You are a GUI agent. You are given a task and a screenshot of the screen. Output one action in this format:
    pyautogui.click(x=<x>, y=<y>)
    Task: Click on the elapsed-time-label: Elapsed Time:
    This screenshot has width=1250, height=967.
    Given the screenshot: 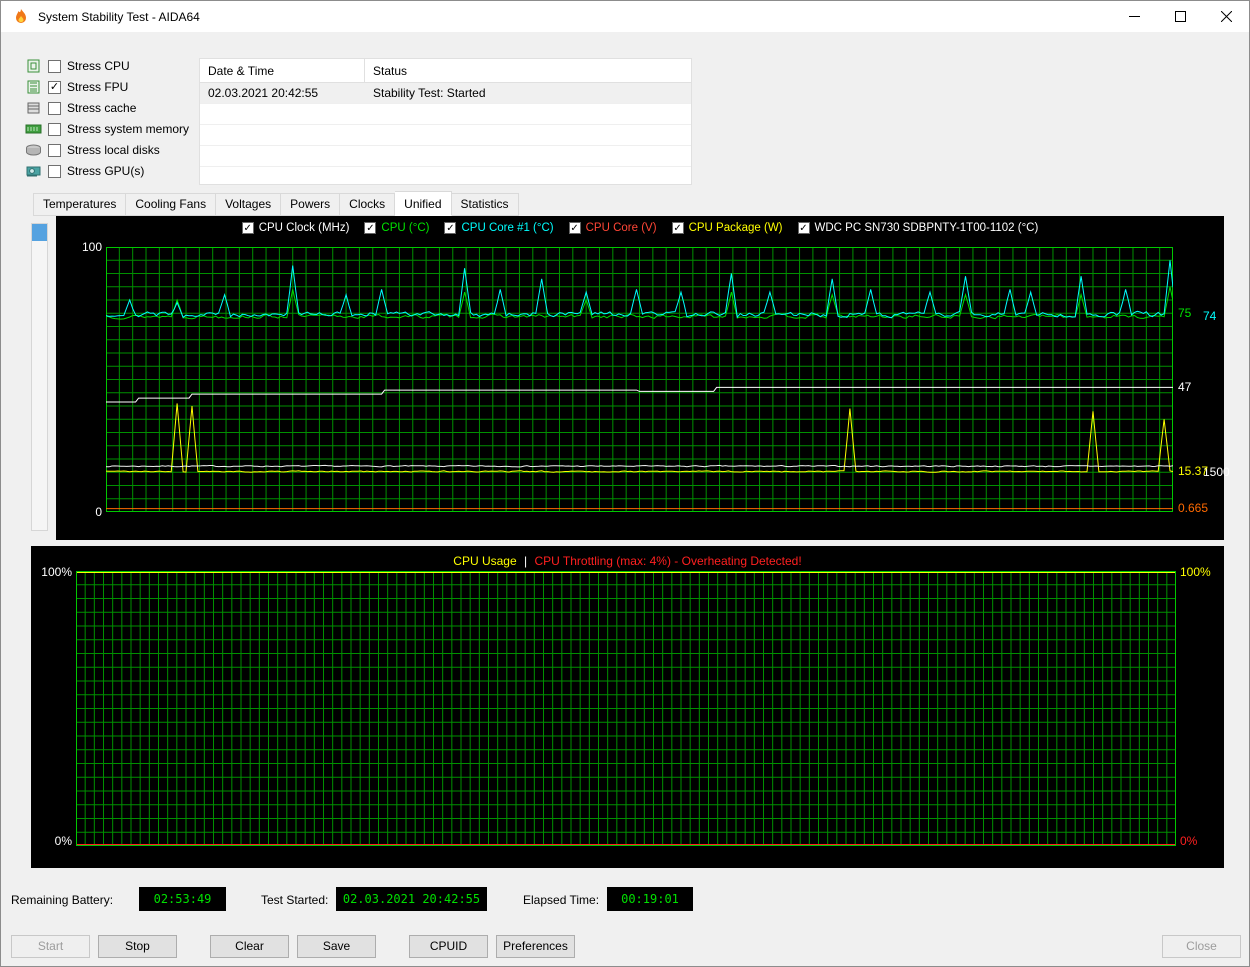 What is the action you would take?
    pyautogui.click(x=561, y=900)
    